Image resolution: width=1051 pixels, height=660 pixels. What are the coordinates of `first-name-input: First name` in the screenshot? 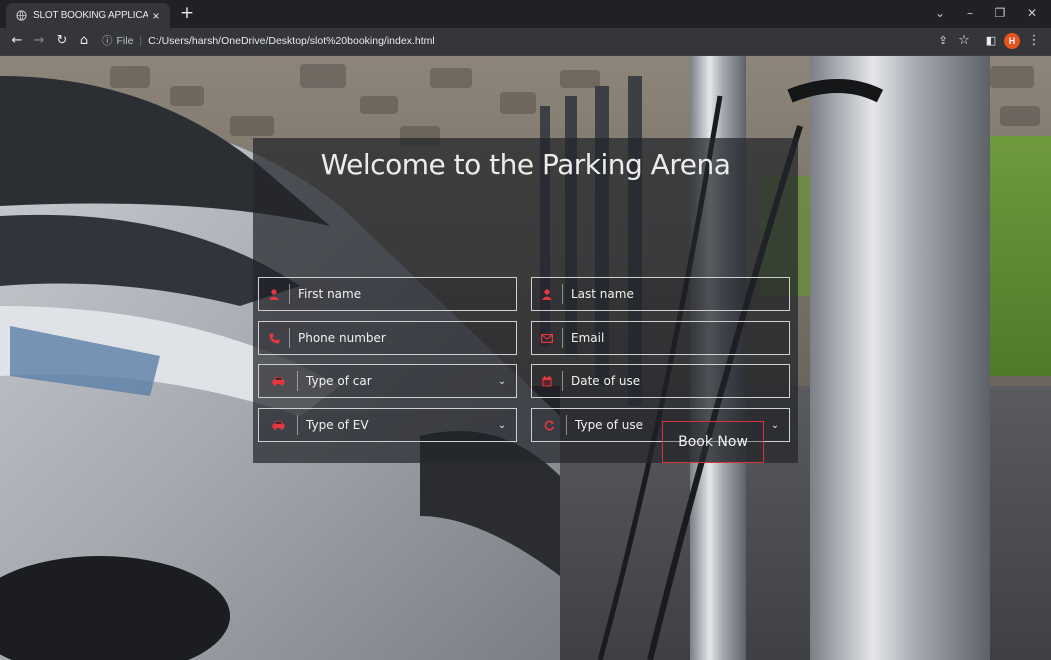 It's located at (387, 294).